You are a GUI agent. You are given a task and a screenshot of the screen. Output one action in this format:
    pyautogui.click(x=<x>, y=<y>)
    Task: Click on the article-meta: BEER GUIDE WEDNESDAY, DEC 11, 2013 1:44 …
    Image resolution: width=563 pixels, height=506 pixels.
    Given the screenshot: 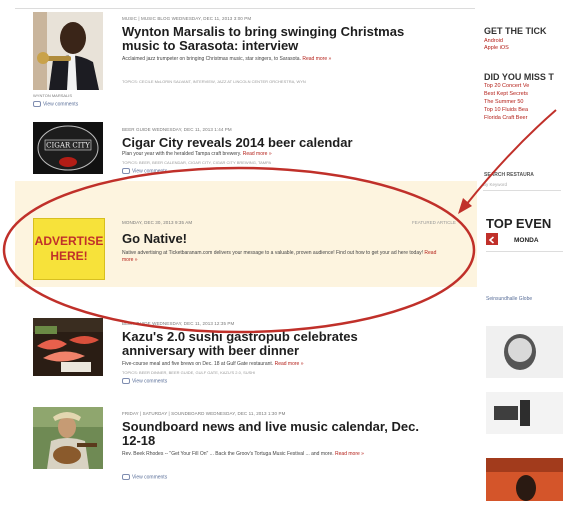 What is the action you would take?
    pyautogui.click(x=177, y=129)
    